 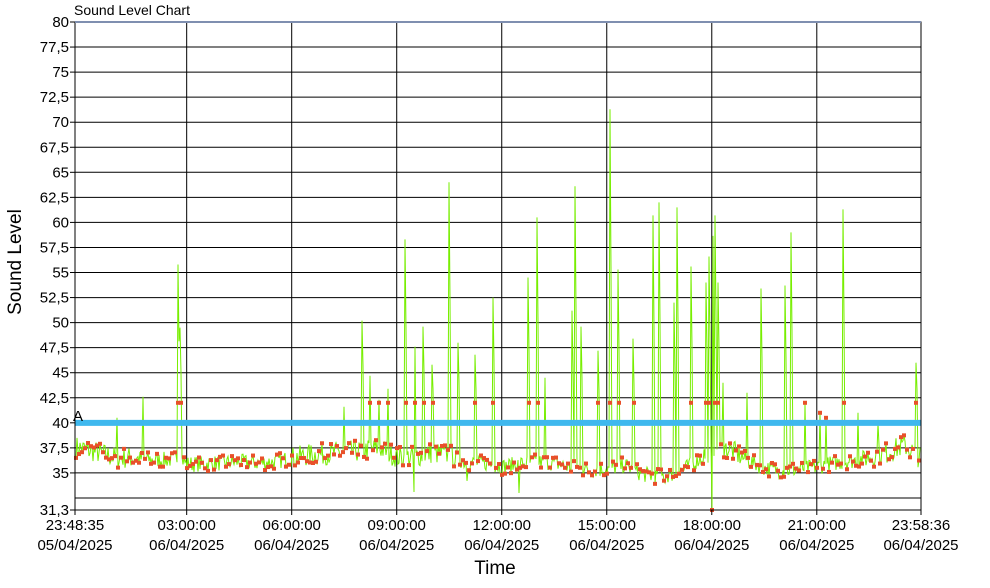 I want to click on y-tick-label: 37,5, so click(x=54, y=448).